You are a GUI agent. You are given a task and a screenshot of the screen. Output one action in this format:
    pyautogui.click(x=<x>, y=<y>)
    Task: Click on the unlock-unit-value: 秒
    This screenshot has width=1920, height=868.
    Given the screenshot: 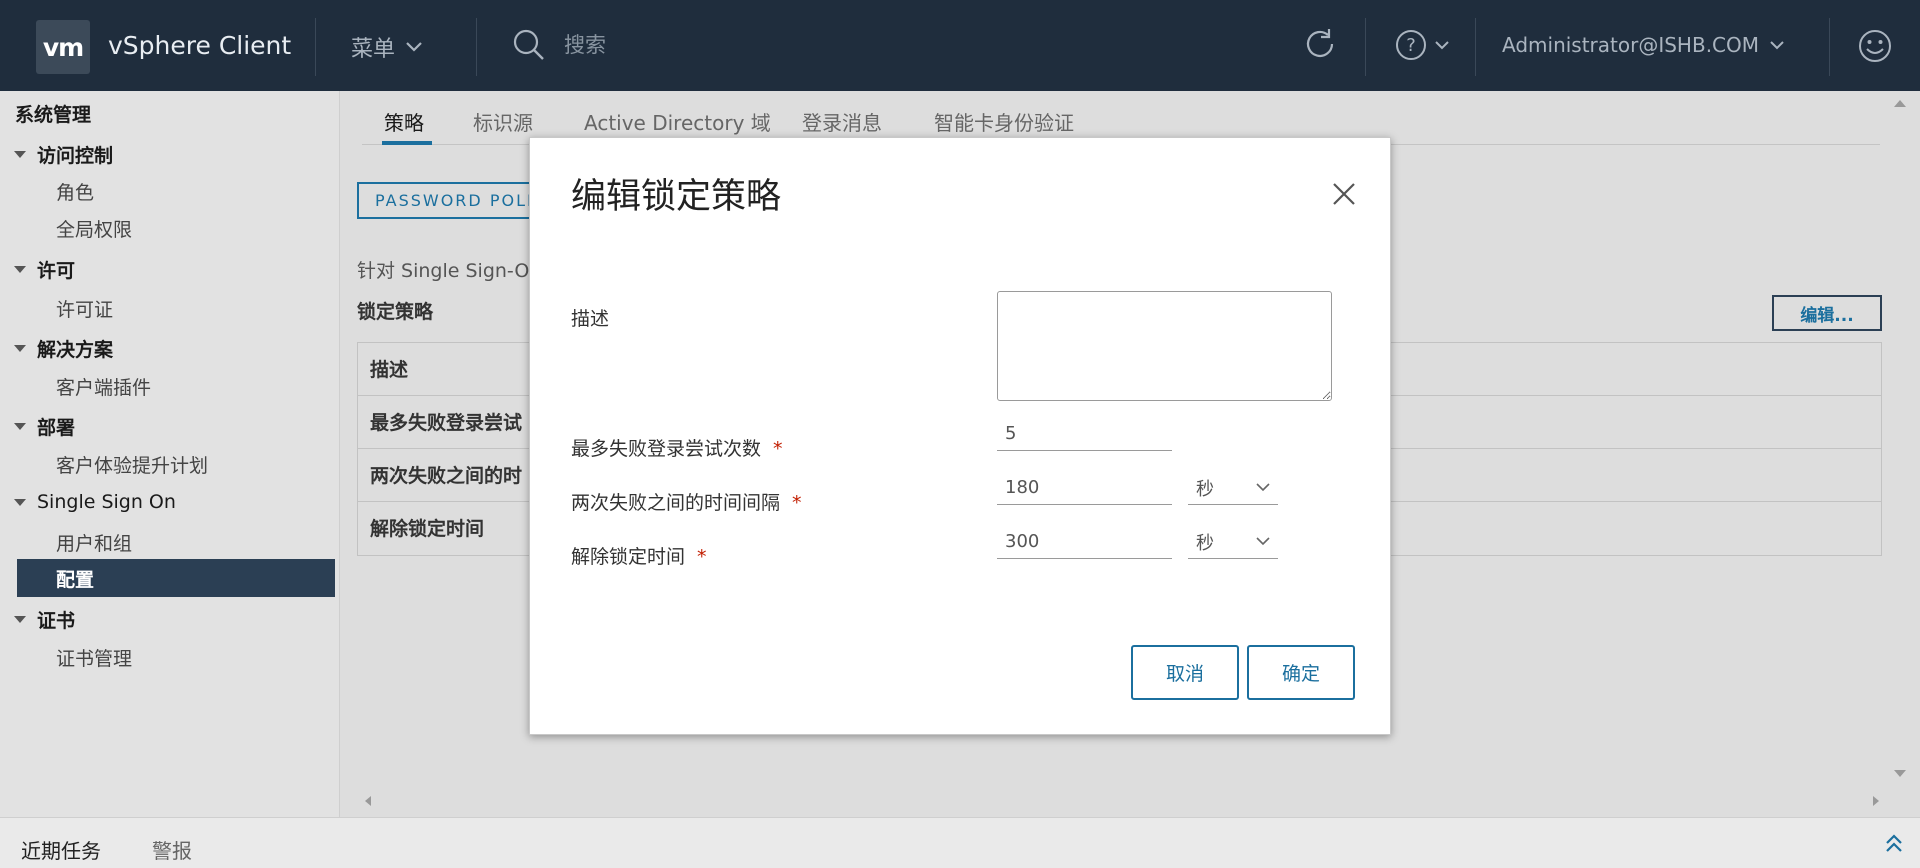 What is the action you would take?
    pyautogui.click(x=1205, y=543)
    